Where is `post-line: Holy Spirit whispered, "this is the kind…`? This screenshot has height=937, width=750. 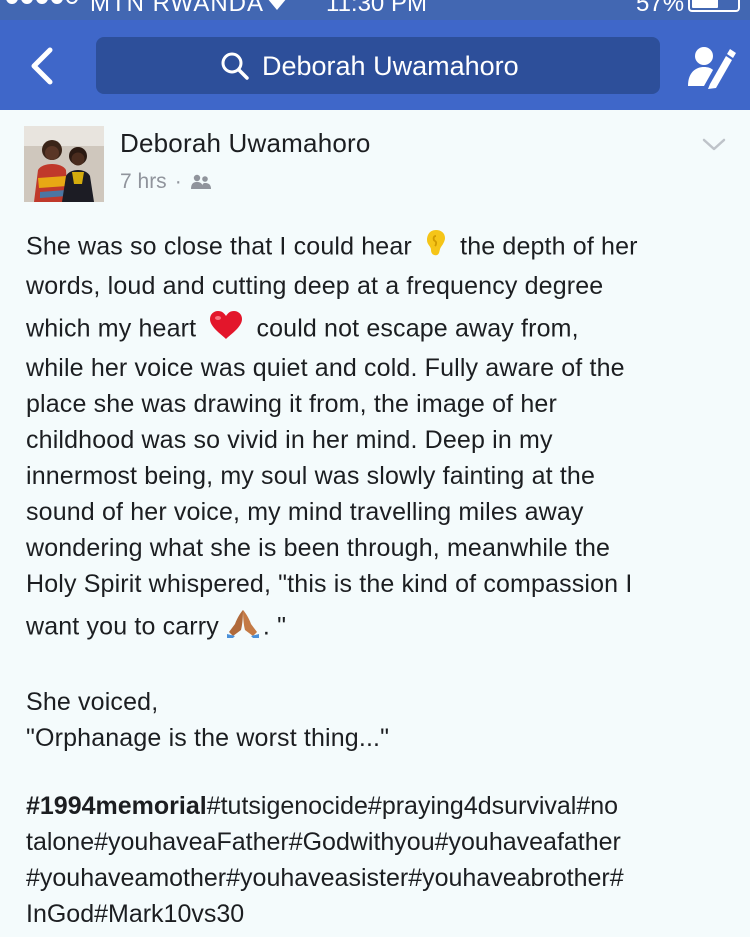 post-line: Holy Spirit whispered, "this is the kind… is located at coordinates (329, 584).